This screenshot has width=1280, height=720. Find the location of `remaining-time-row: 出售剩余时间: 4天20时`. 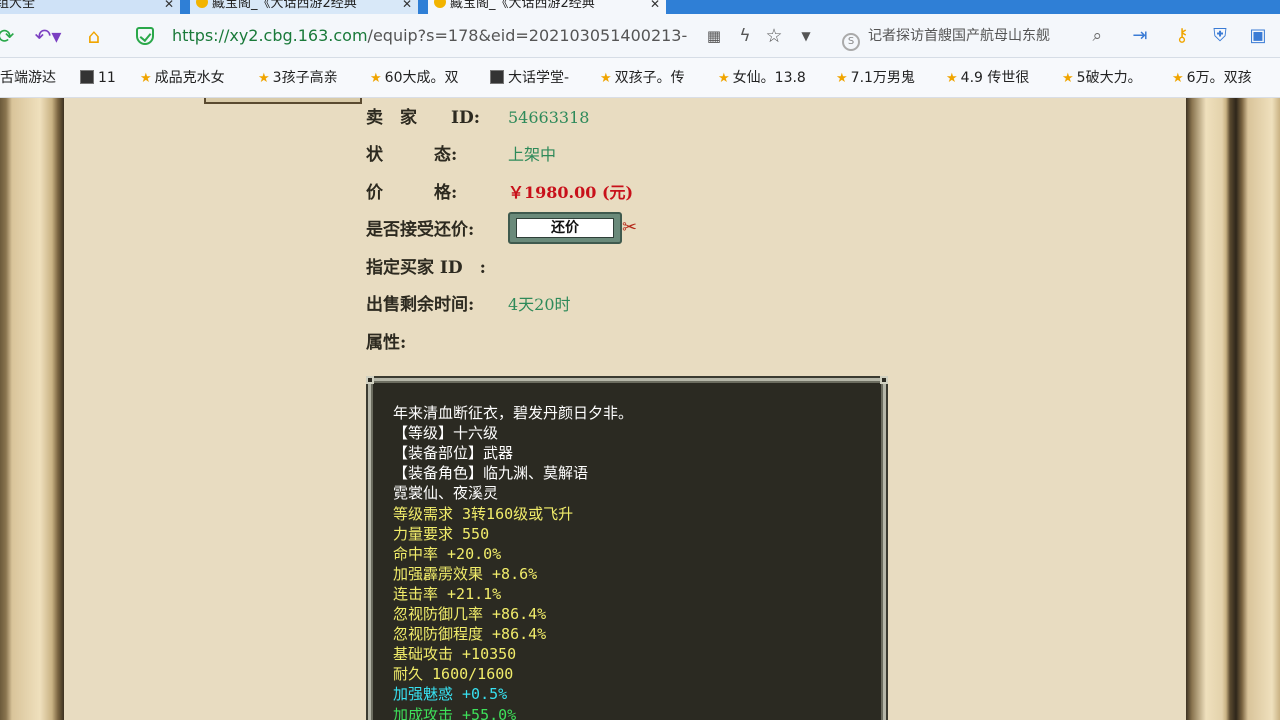

remaining-time-row: 出售剩余时间: 4天20时 is located at coordinates (468, 305).